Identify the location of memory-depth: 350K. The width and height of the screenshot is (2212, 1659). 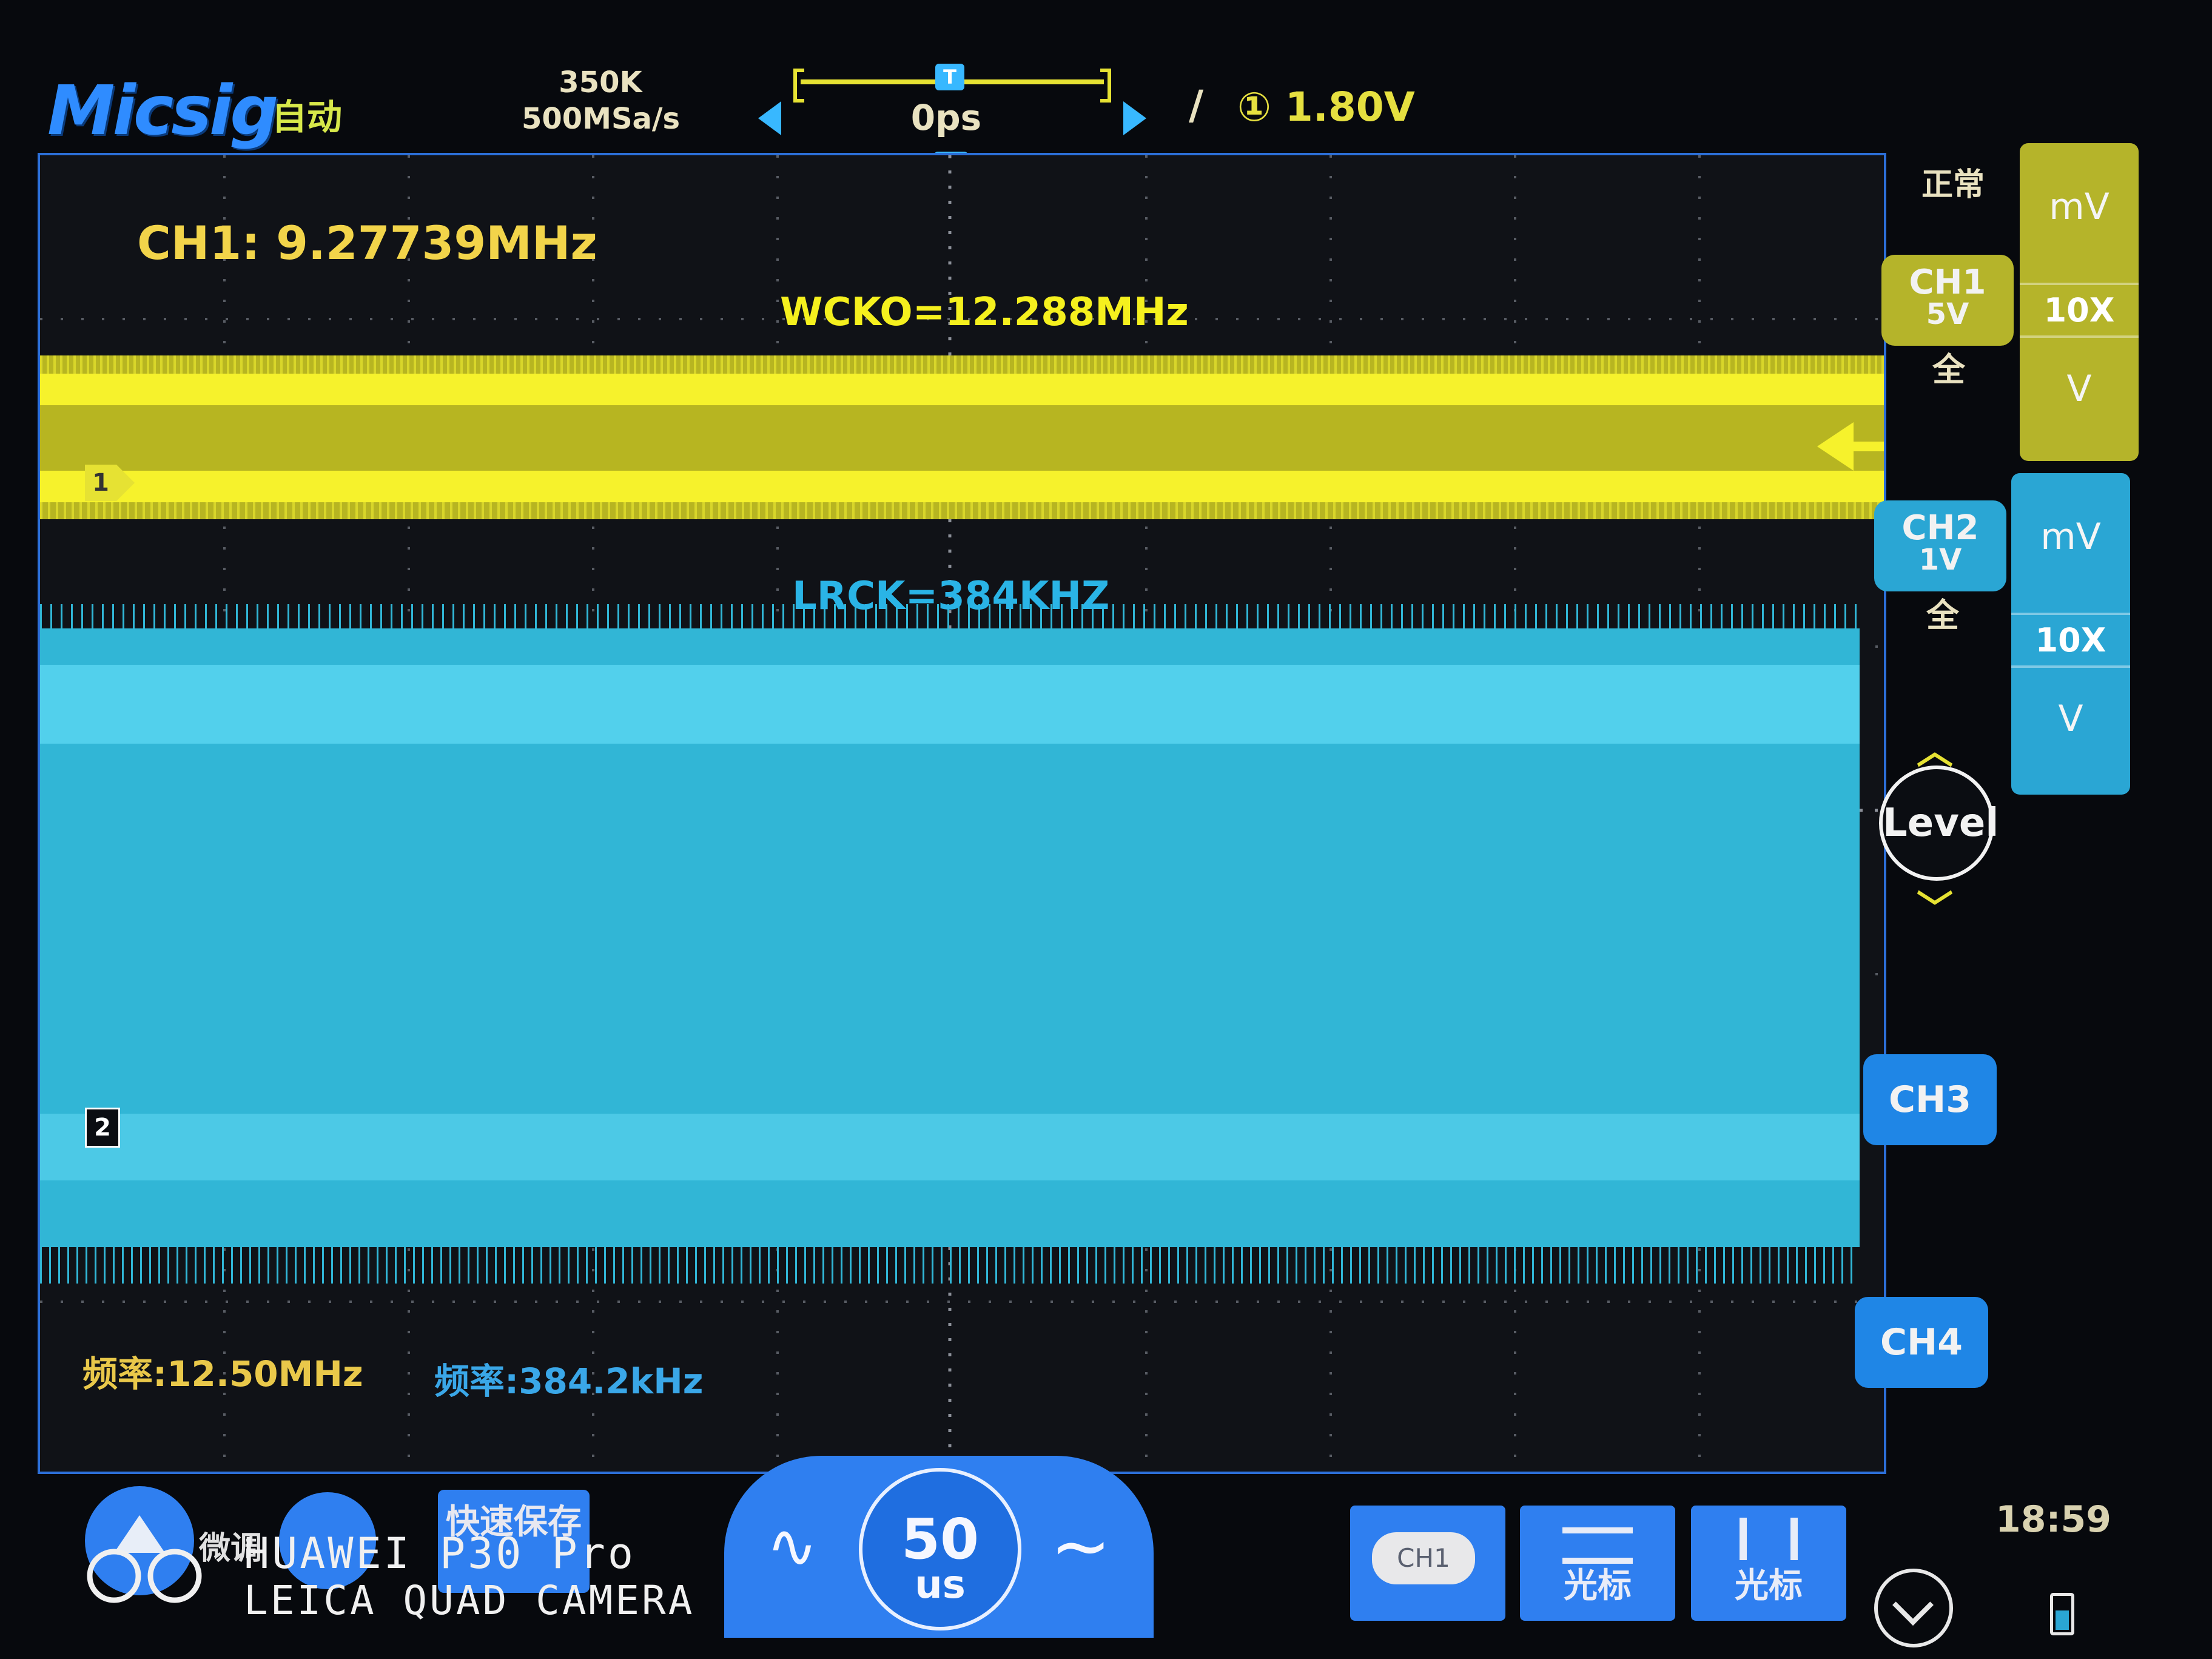
(600, 82).